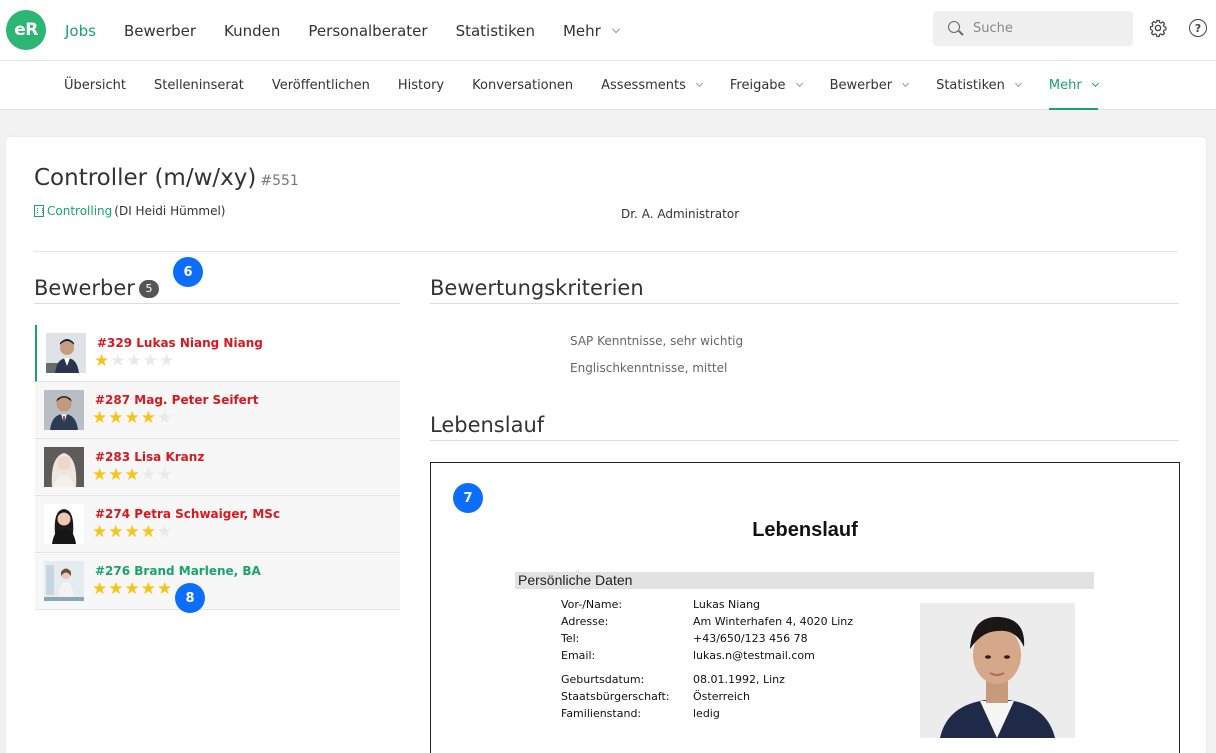 This screenshot has height=753, width=1216. I want to click on cv-label: Email:, so click(578, 655).